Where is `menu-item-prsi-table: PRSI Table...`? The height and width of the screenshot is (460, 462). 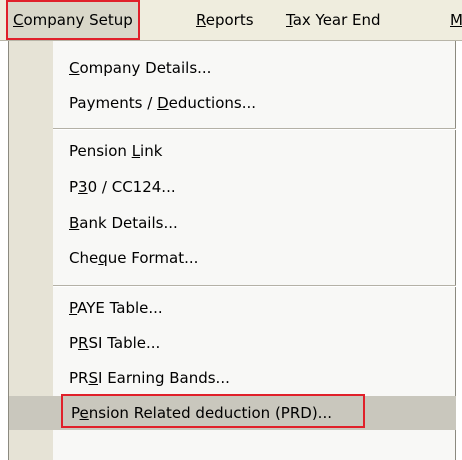 menu-item-prsi-table: PRSI Table... is located at coordinates (232, 343).